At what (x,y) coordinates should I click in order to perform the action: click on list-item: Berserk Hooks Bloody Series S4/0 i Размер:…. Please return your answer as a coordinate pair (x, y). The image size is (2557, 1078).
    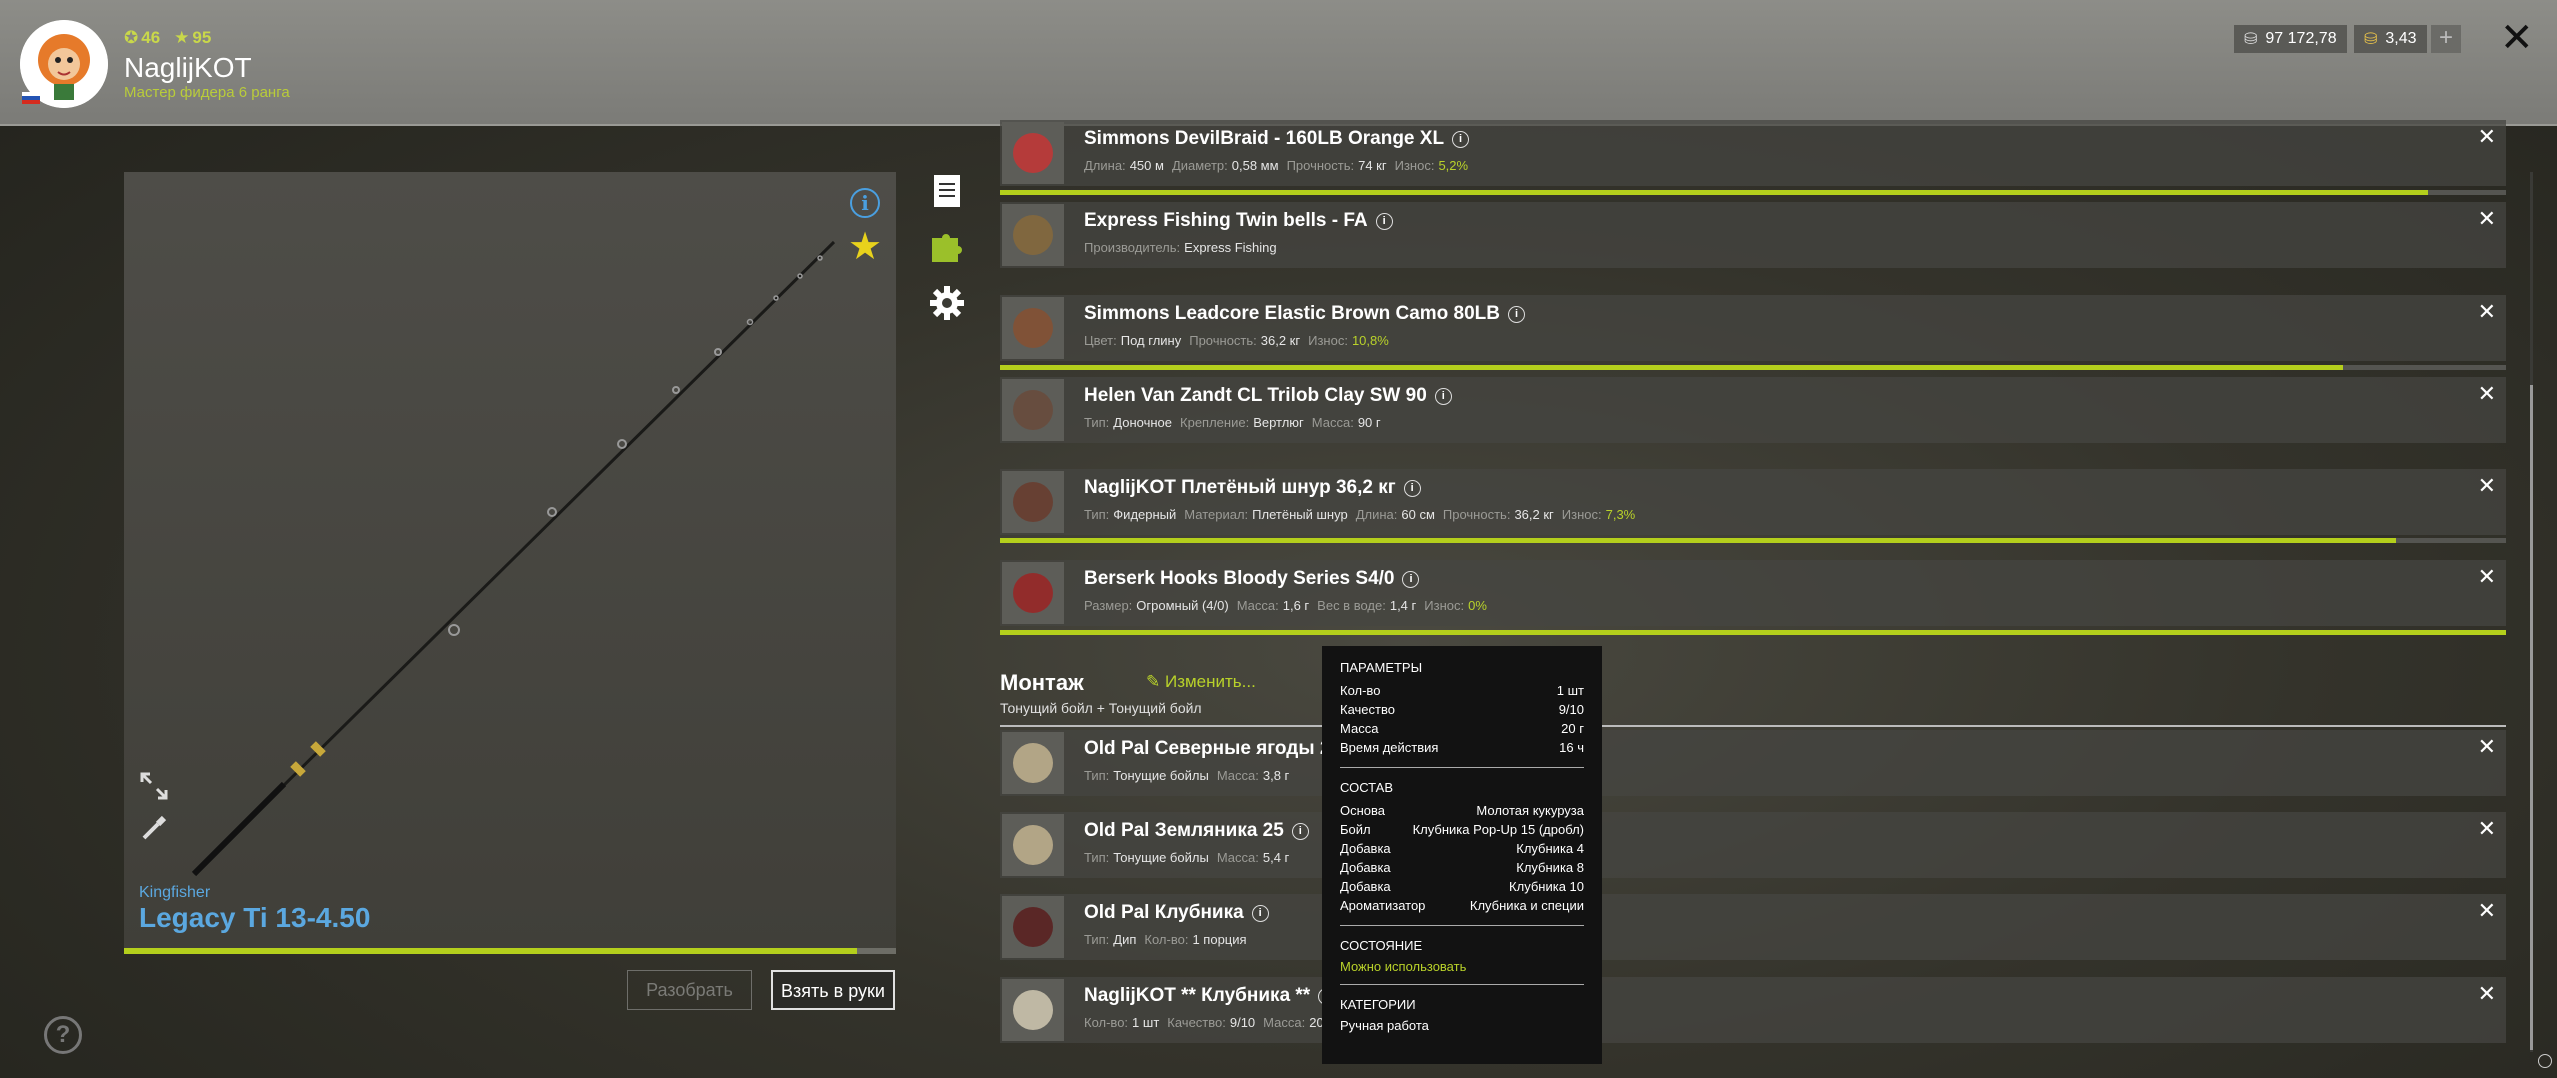
    Looking at the image, I should click on (1753, 593).